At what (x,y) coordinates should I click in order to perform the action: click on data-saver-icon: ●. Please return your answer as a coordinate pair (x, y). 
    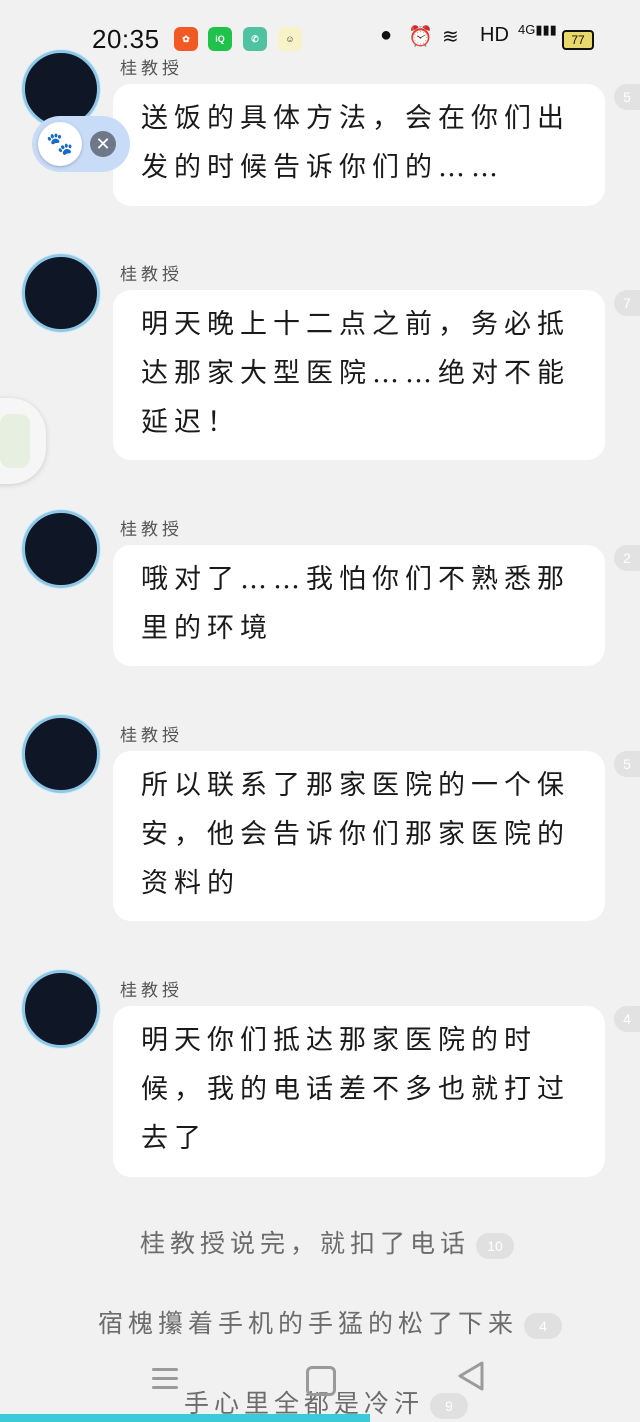
    Looking at the image, I should click on (386, 35).